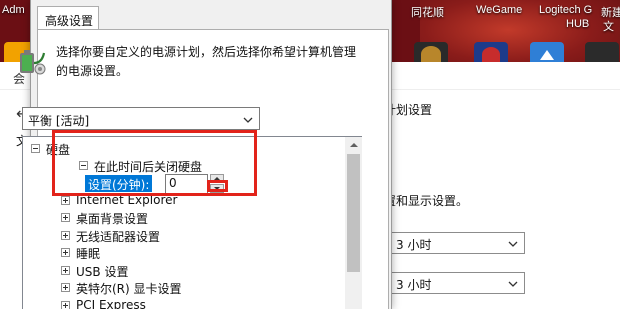 The height and width of the screenshot is (309, 620). I want to click on power-plan-dropdown: 平衡 [活动], so click(141, 118).